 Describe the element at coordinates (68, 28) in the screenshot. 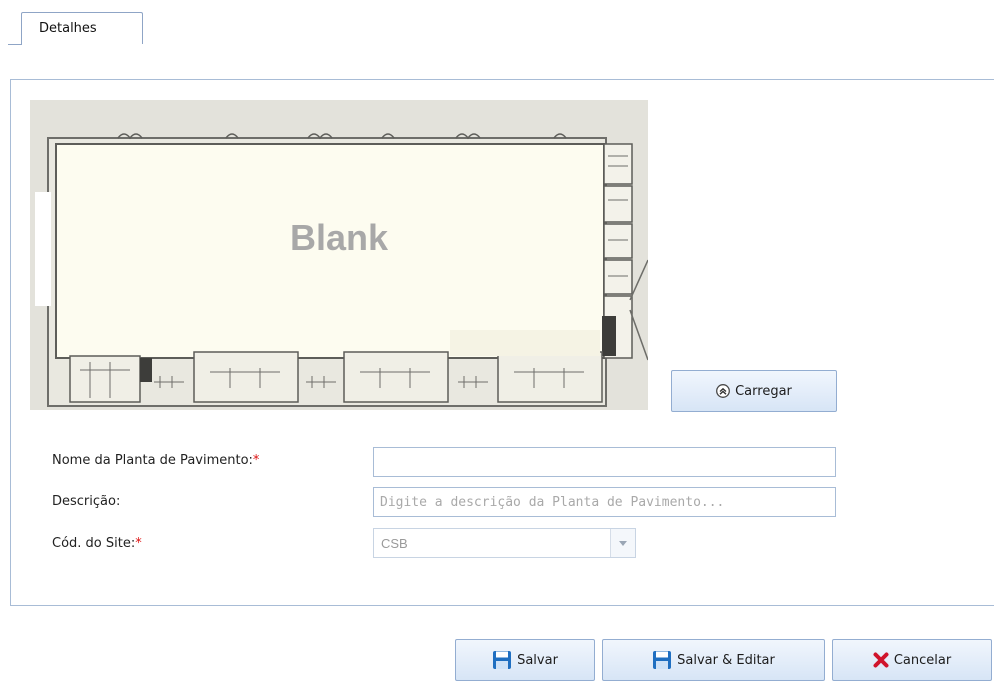

I see `tab-label: Detalhes` at that location.